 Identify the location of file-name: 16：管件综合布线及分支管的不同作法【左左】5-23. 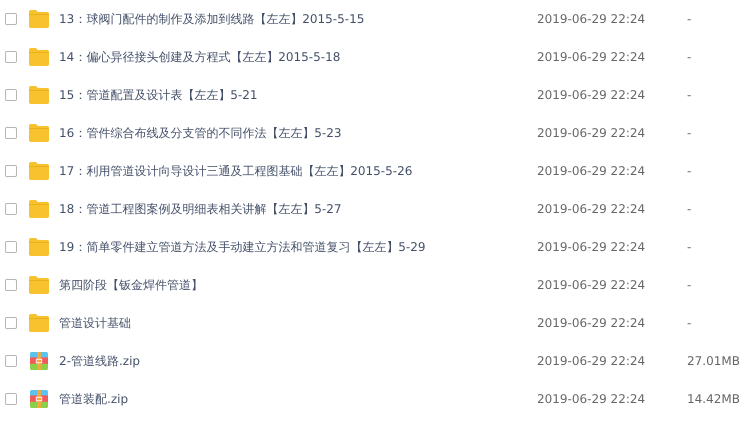
(294, 133).